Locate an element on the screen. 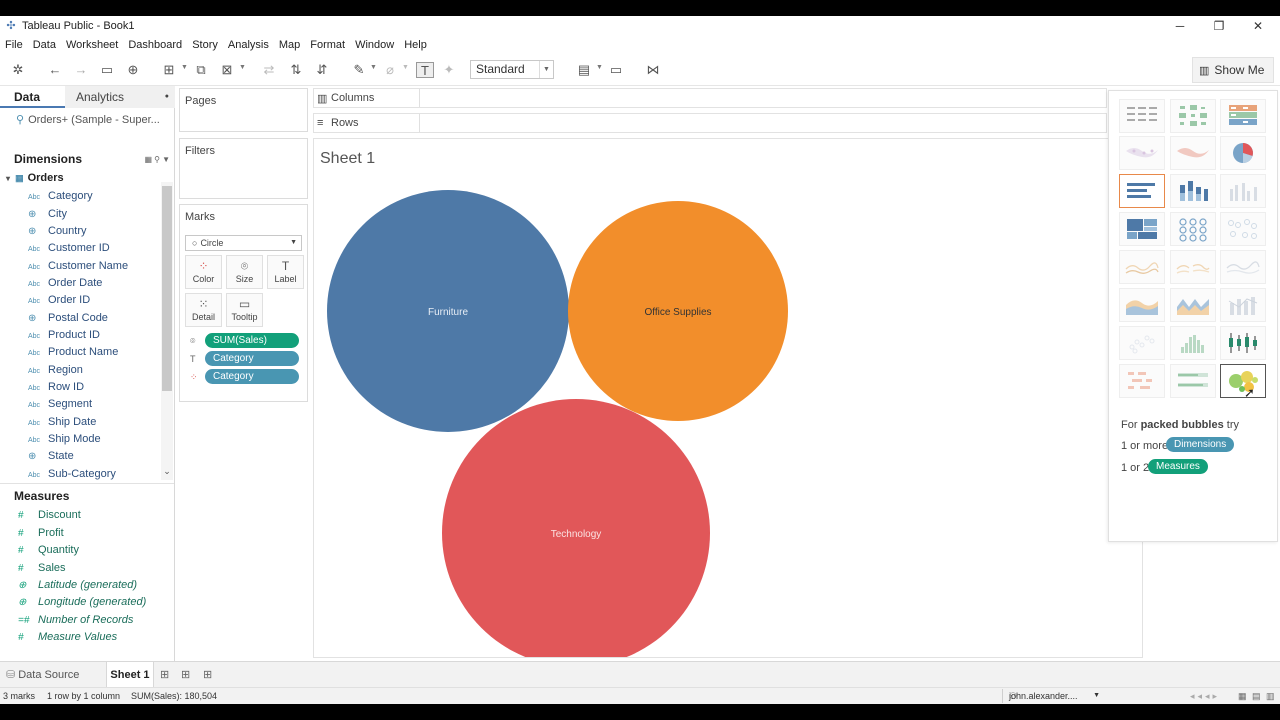 The width and height of the screenshot is (1280, 720). pill-sum-sales: SUM(Sales) is located at coordinates (252, 340).